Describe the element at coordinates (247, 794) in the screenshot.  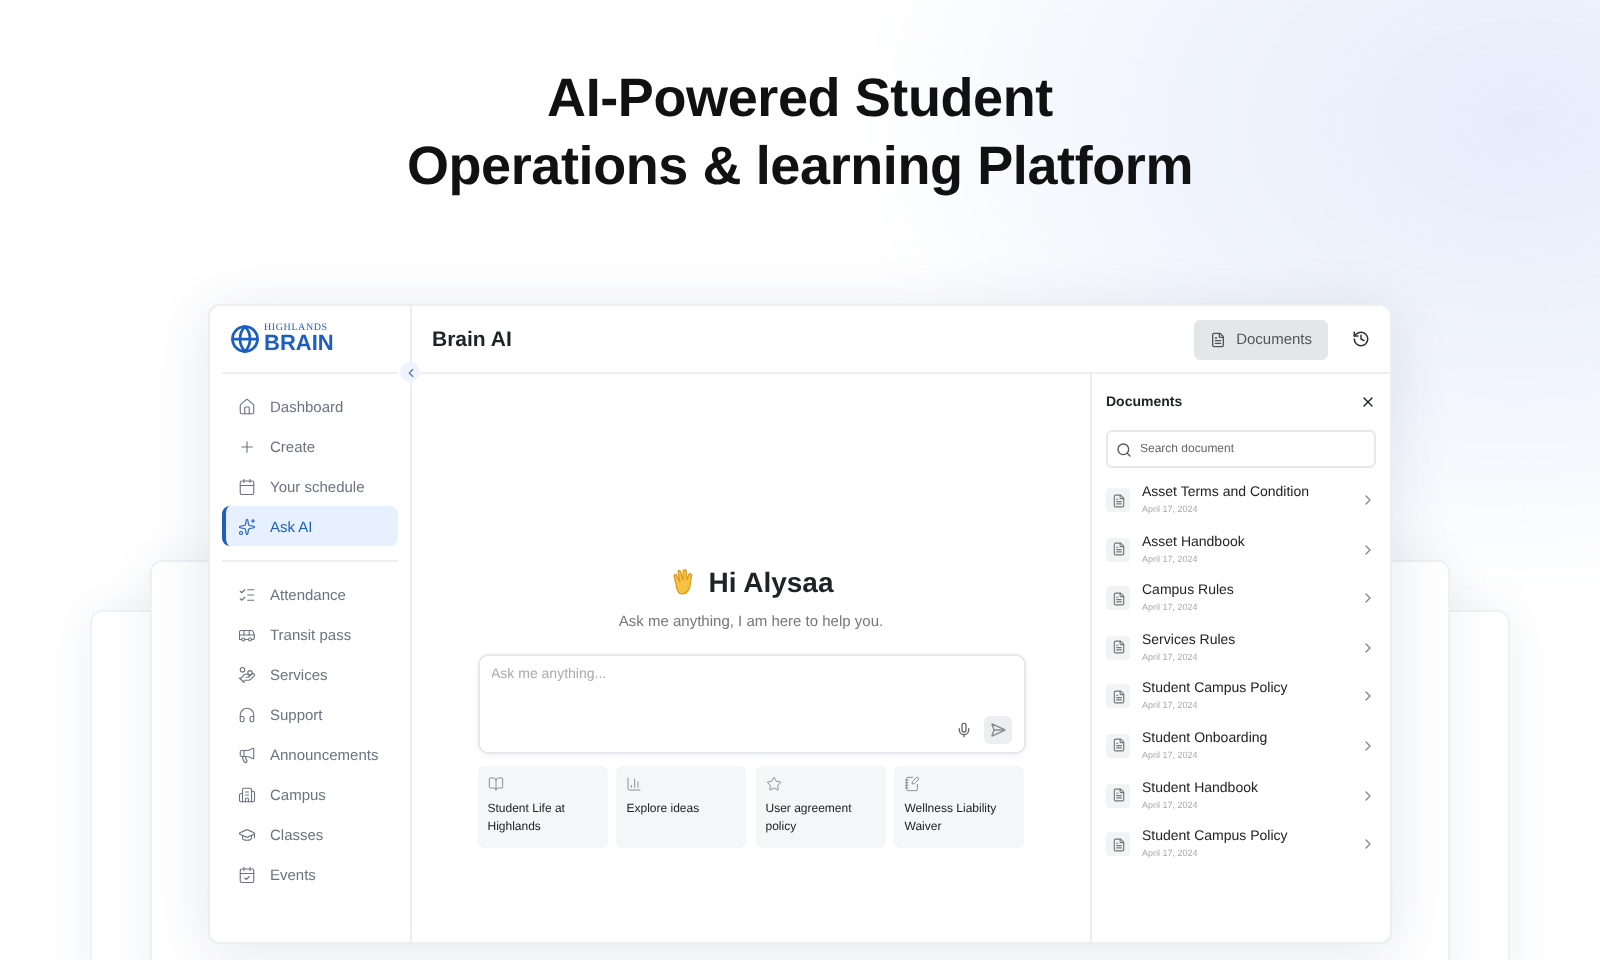
I see `building-icon` at that location.